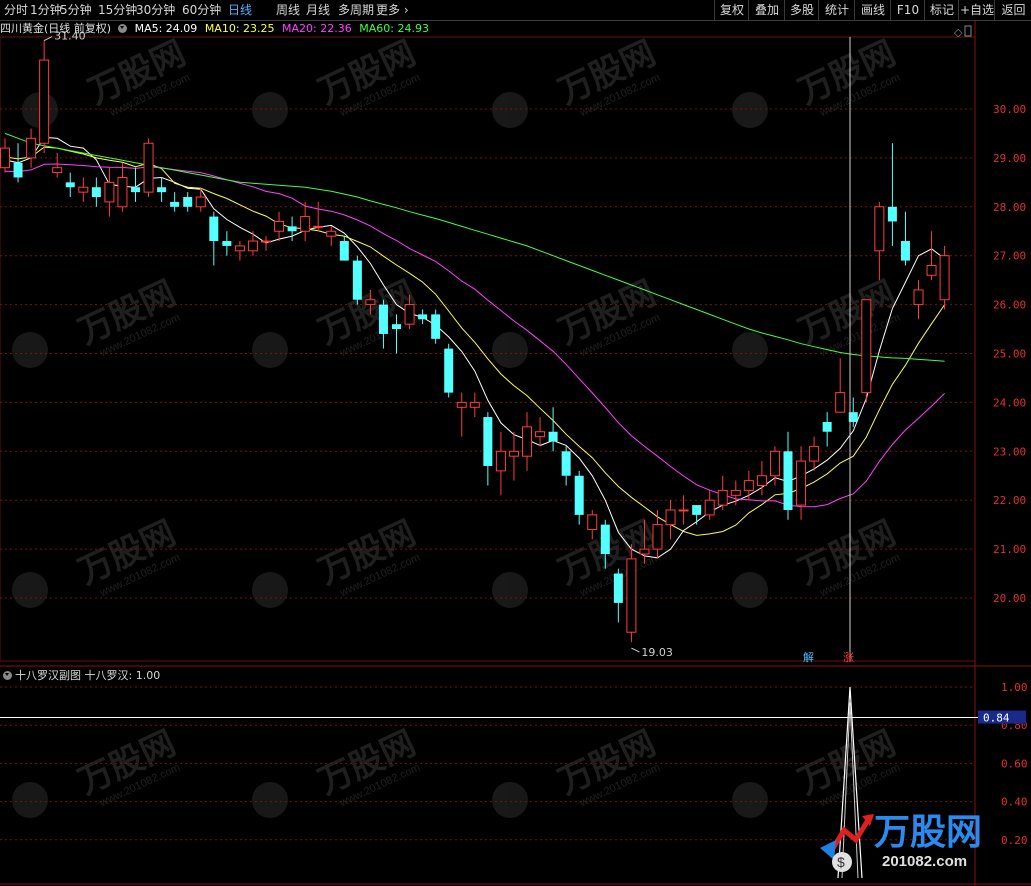  Describe the element at coordinates (976, 10) in the screenshot. I see `toolbar-button-7: +自选` at that location.